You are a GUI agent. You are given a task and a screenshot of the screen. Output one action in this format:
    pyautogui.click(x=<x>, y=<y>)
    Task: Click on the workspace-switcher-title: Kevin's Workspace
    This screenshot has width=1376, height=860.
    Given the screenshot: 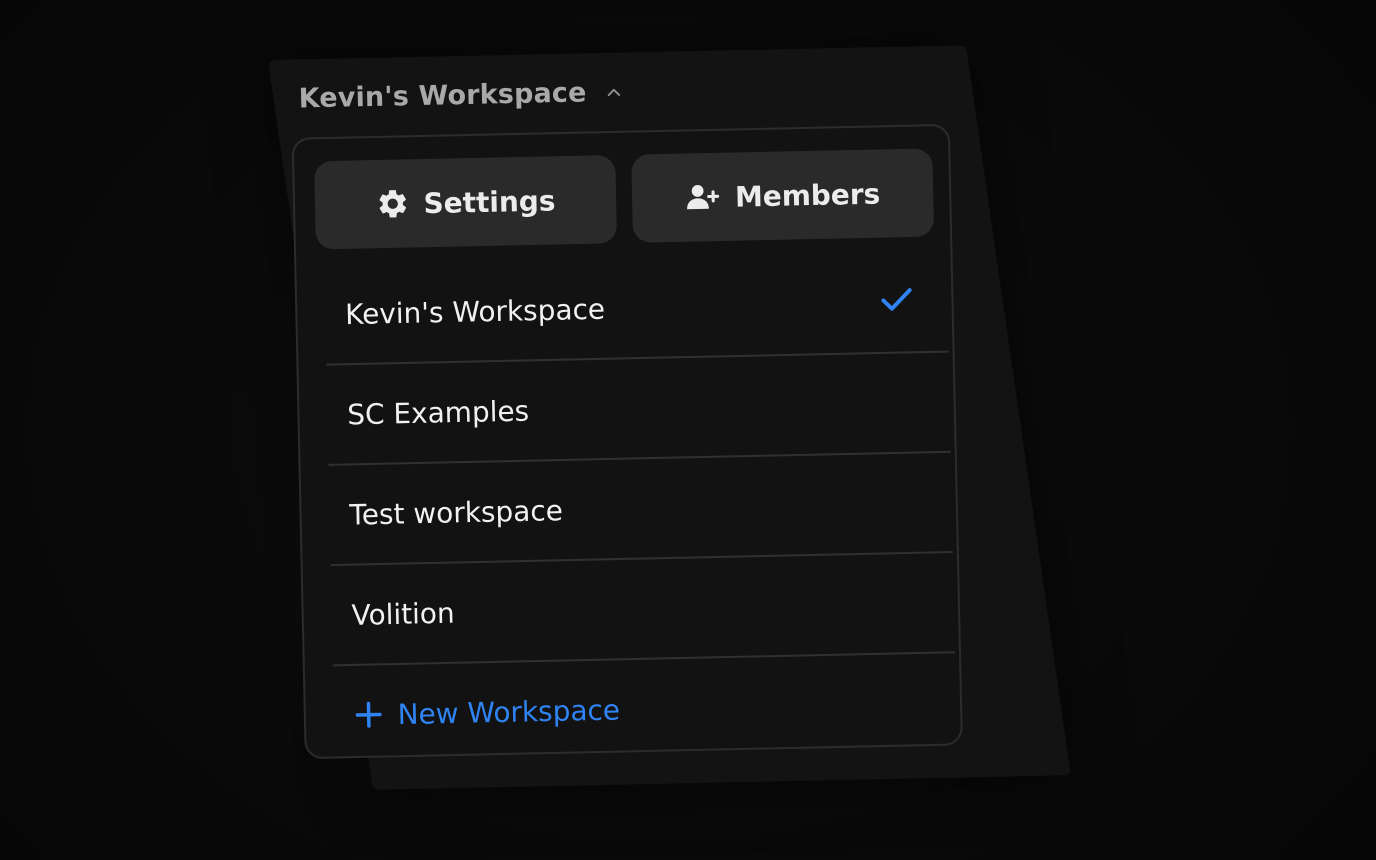 What is the action you would take?
    pyautogui.click(x=442, y=96)
    